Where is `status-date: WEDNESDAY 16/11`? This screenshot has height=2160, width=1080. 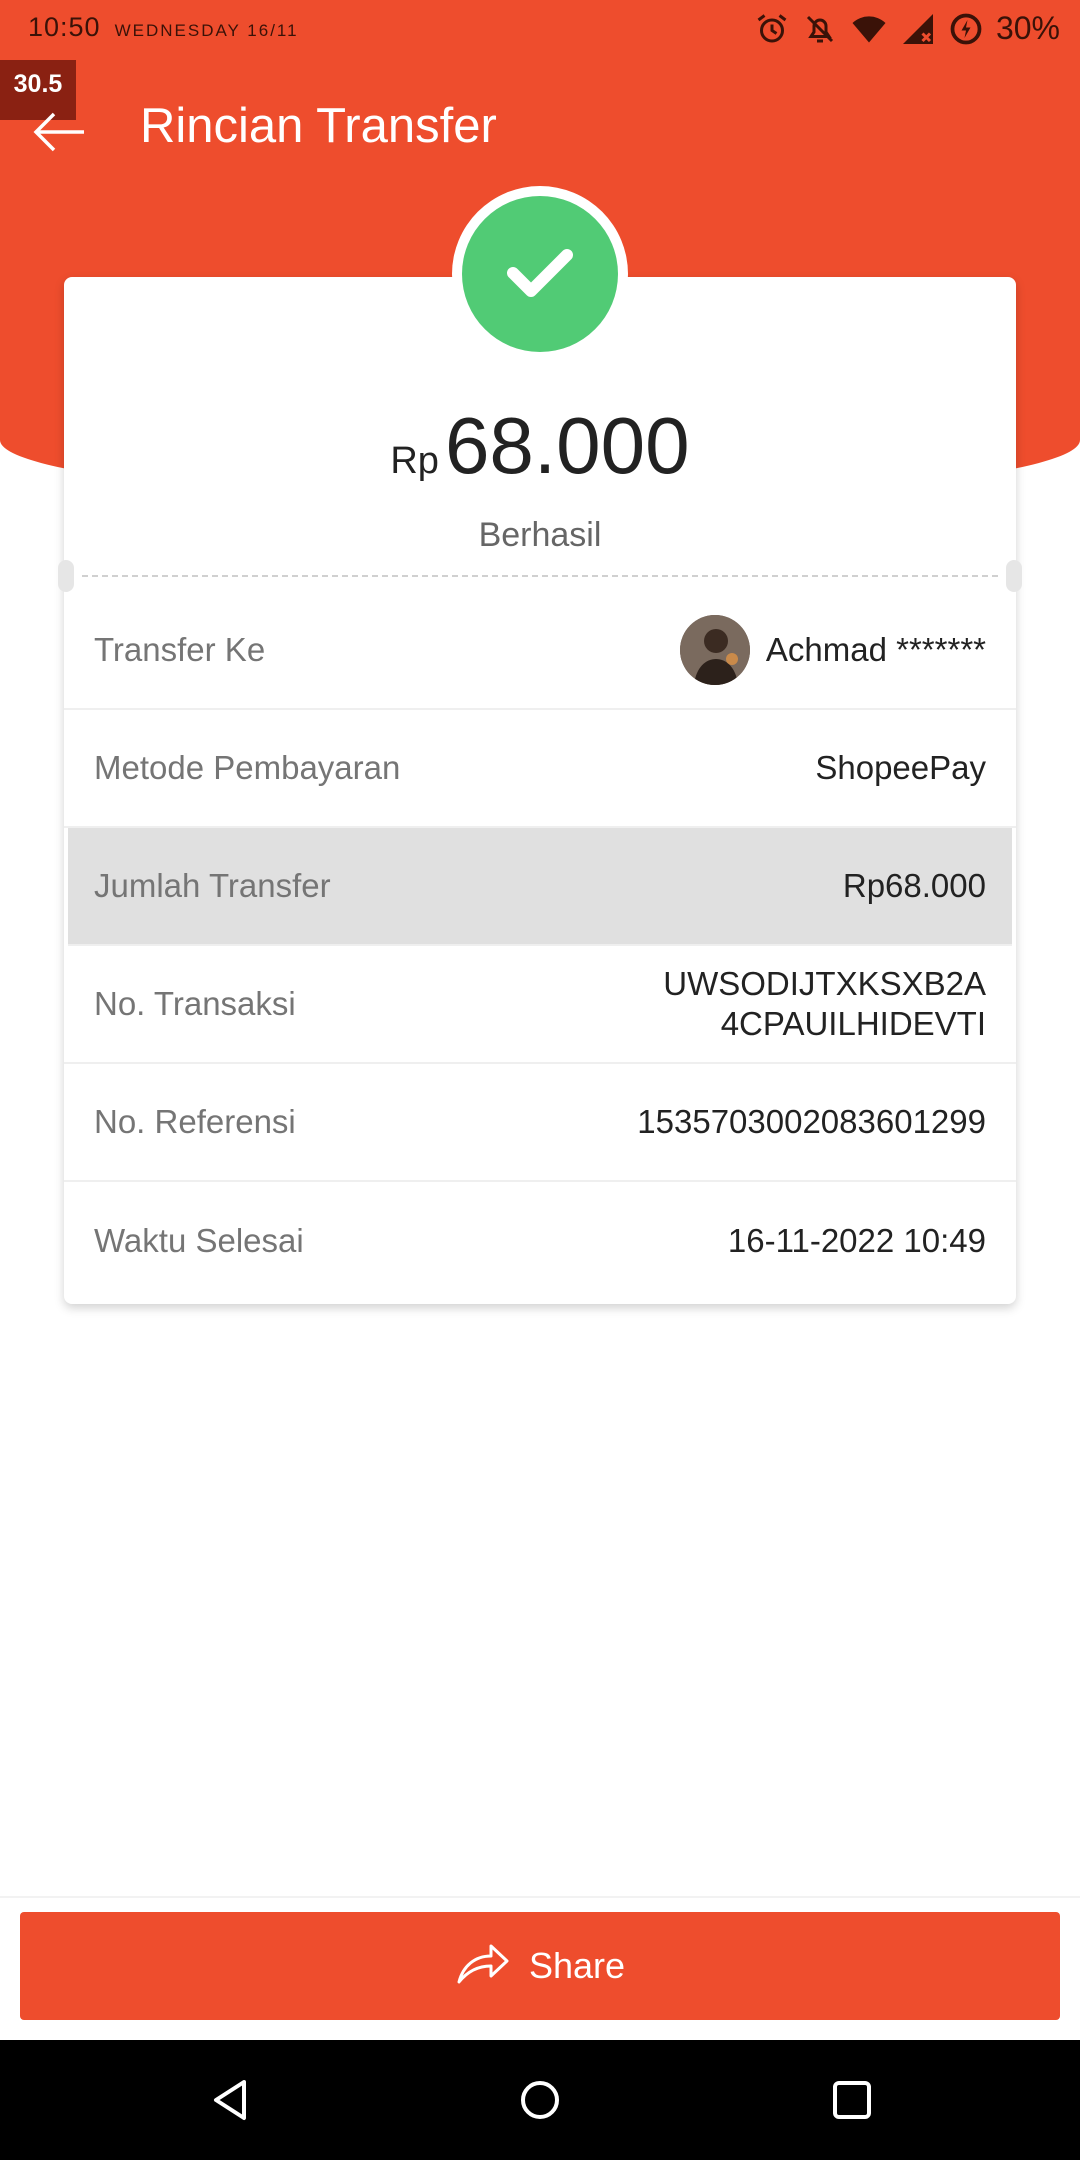
status-date: WEDNESDAY 16/11 is located at coordinates (206, 30).